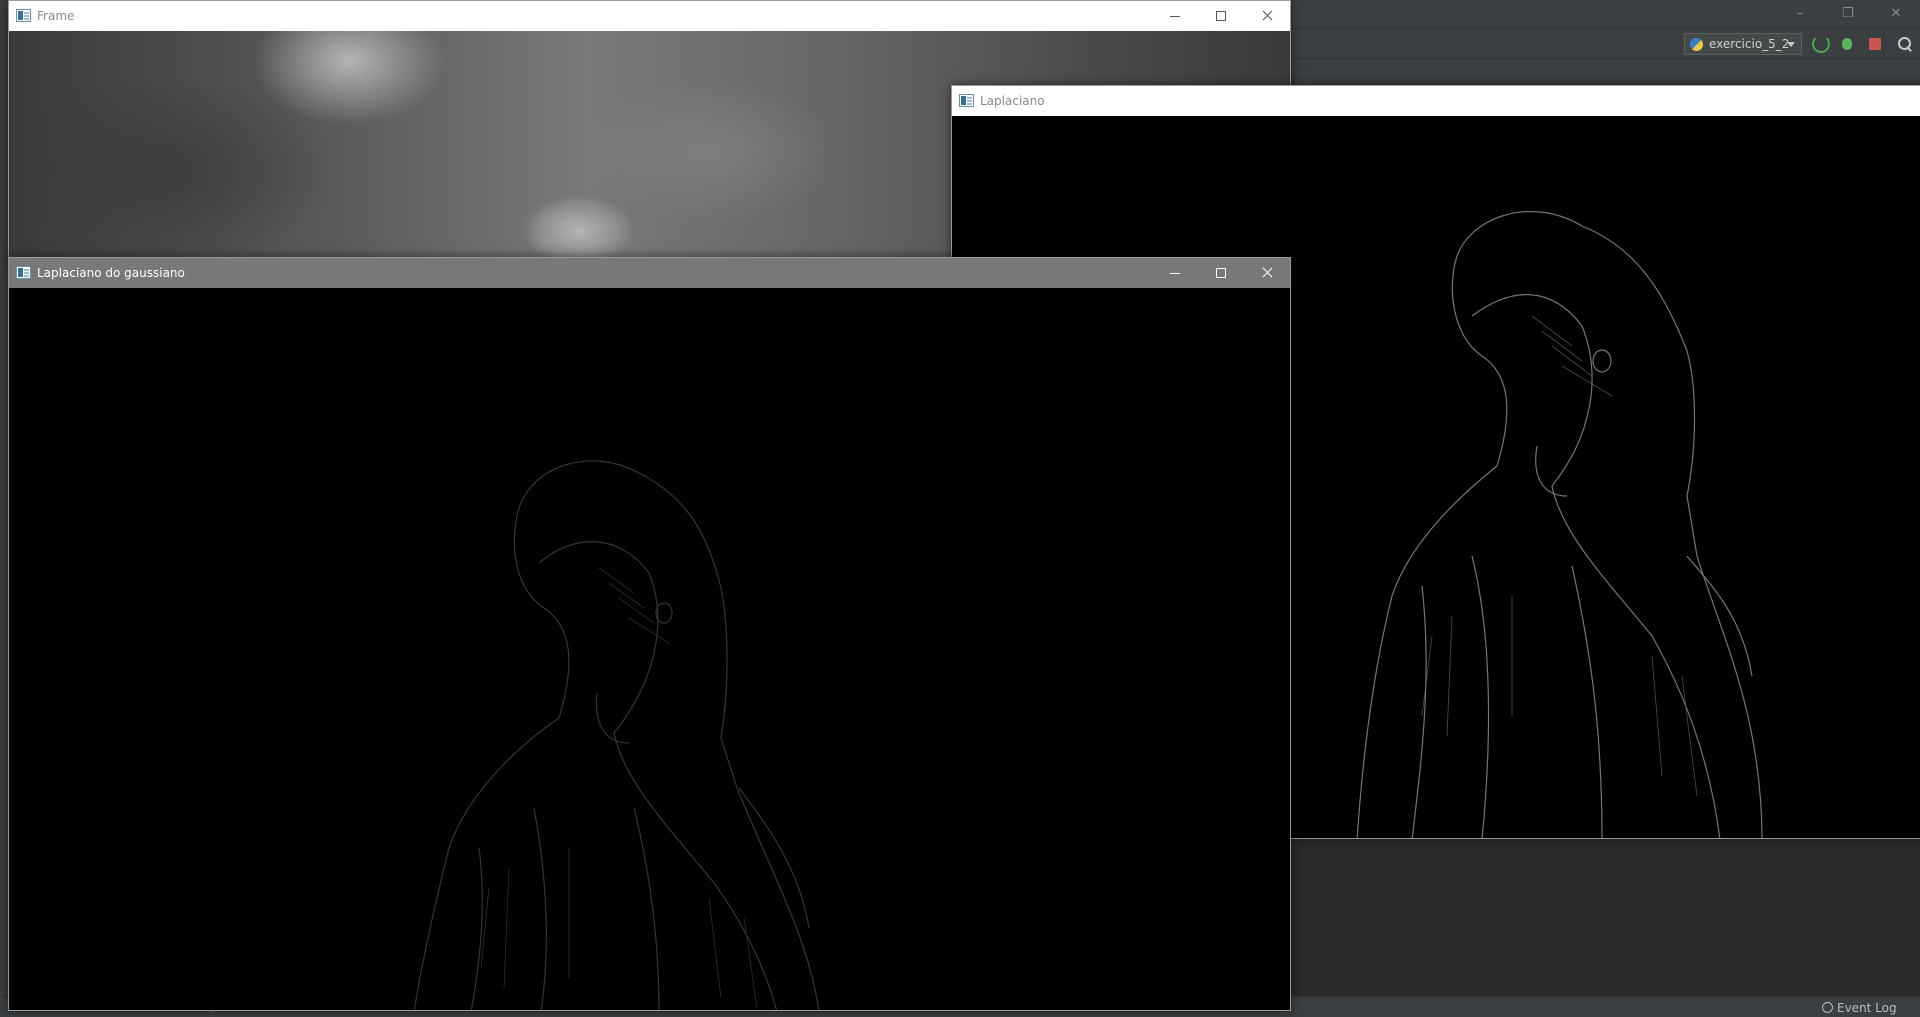 Image resolution: width=1920 pixels, height=1017 pixels. Describe the element at coordinates (1791, 44) in the screenshot. I see `chevron-down-icon` at that location.